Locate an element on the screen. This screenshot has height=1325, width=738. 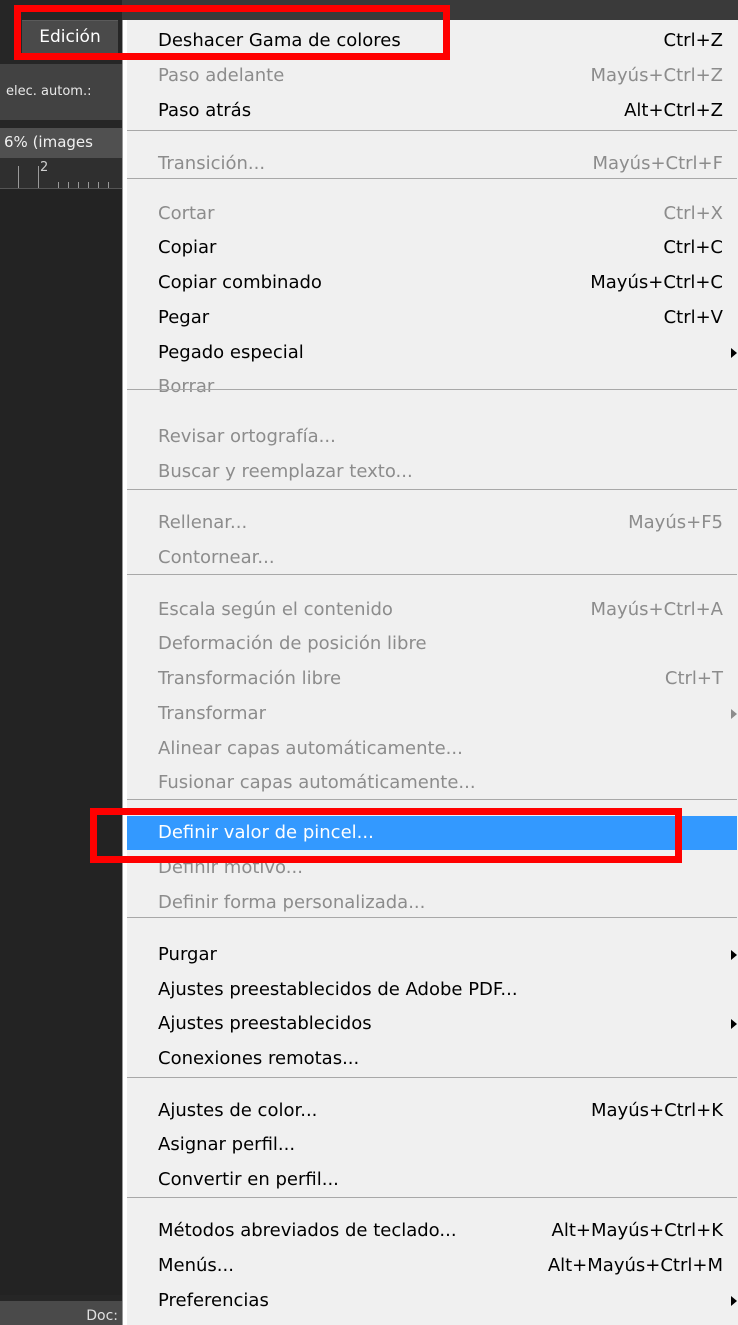
menu-item-label: Purgar is located at coordinates (187, 954).